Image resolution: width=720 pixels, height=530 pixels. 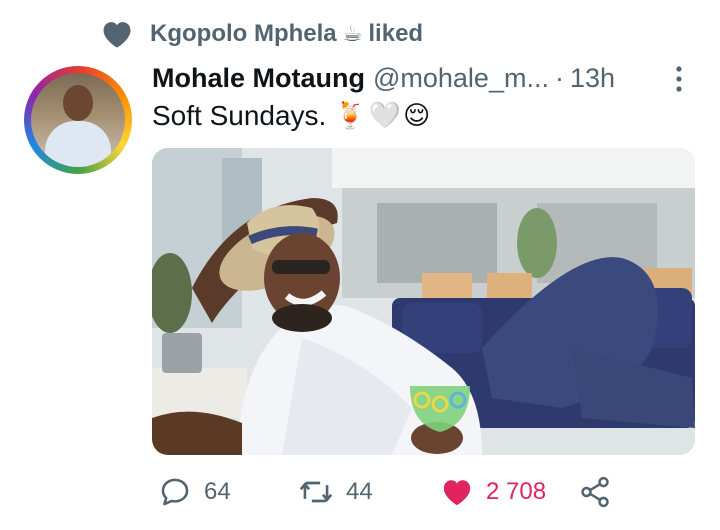 I want to click on retweet-button: 44, so click(x=335, y=492).